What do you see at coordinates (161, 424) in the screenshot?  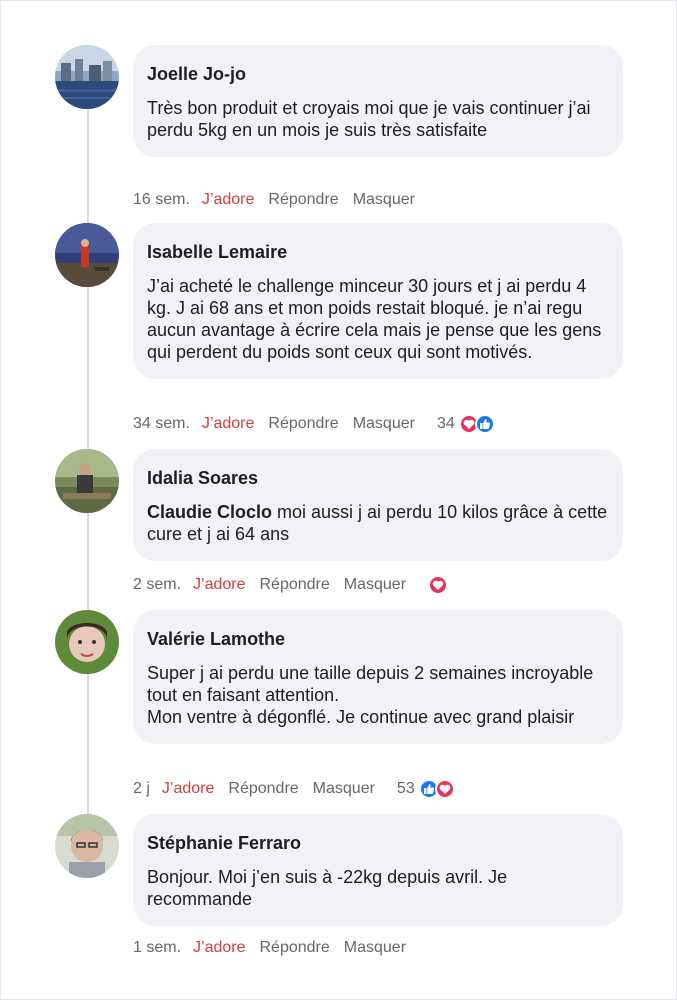 I see `comment-time: 34 sem.` at bounding box center [161, 424].